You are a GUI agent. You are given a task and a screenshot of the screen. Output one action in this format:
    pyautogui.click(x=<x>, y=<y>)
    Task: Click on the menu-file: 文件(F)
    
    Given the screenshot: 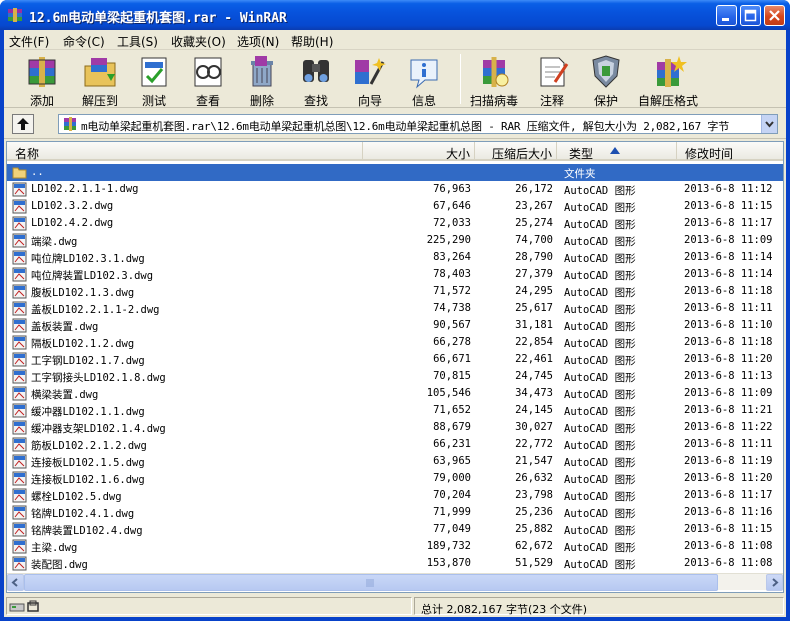 What is the action you would take?
    pyautogui.click(x=29, y=41)
    